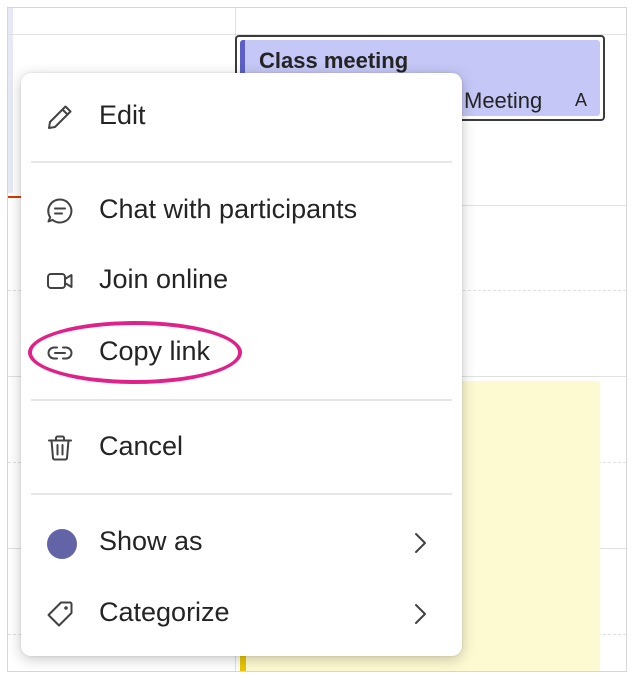  I want to click on menu-item-cancel: Cancel, so click(241, 448).